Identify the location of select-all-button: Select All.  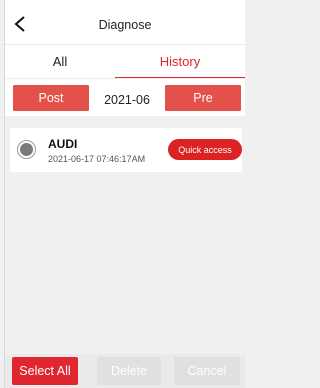
(45, 371).